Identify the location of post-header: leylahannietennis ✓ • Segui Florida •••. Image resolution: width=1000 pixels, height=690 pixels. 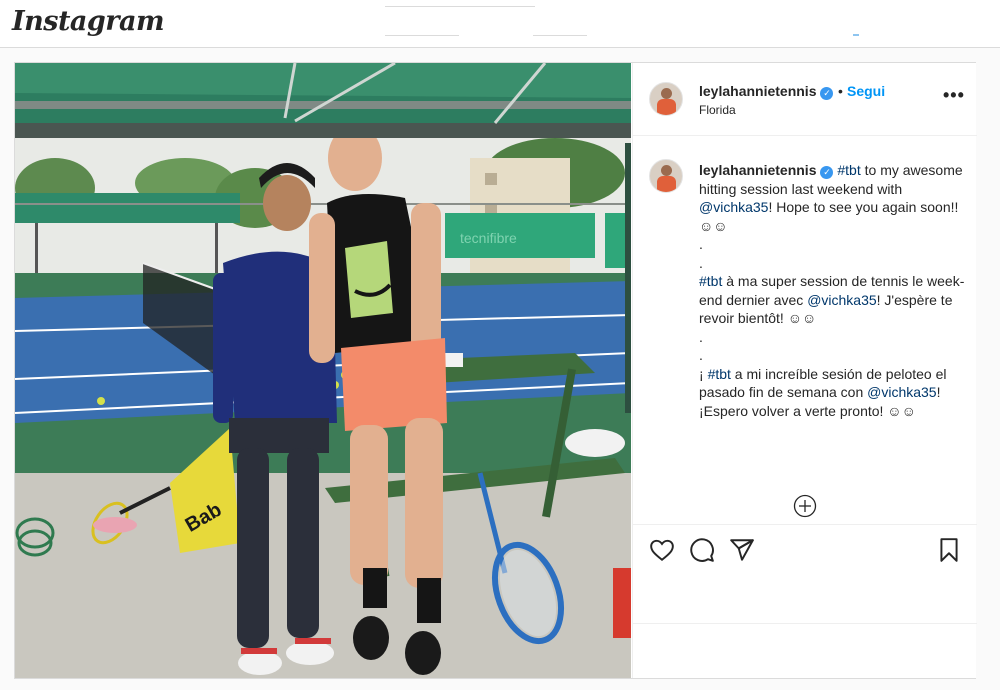
(805, 99).